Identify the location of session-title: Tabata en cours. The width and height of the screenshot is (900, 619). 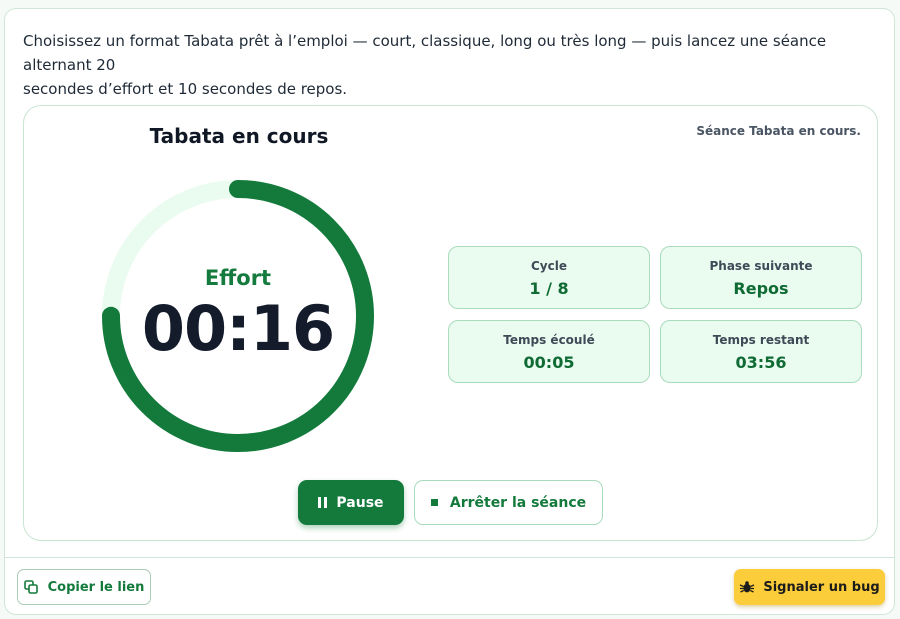
(239, 136).